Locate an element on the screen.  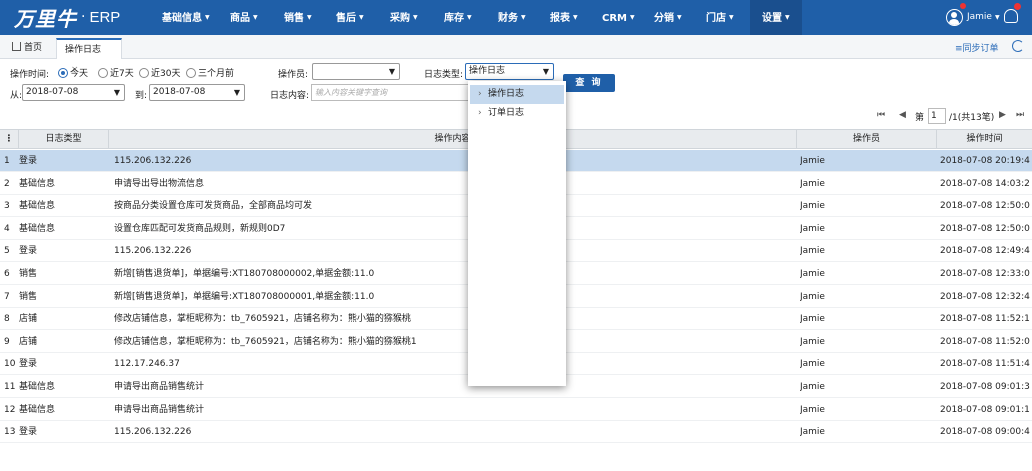
from-date-select: 2018-07-08 ▼ is located at coordinates (73, 92).